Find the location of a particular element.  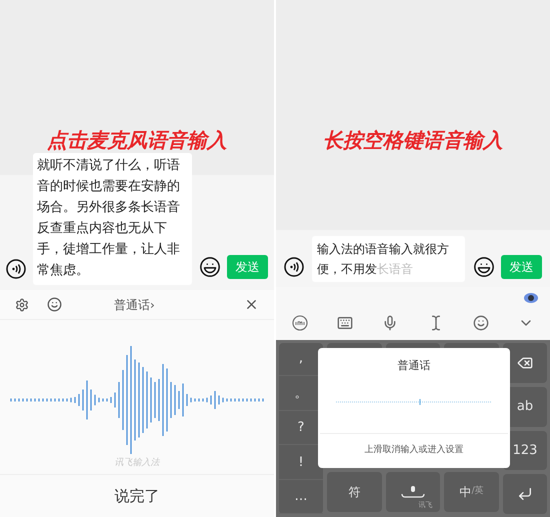

message-input: 输入法的语音输入就很方便，不用发长语音 is located at coordinates (388, 259).